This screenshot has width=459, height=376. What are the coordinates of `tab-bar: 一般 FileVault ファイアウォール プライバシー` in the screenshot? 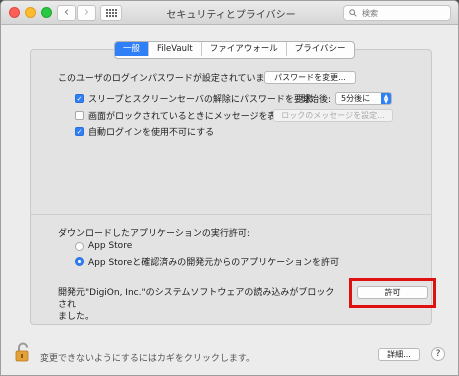 It's located at (234, 50).